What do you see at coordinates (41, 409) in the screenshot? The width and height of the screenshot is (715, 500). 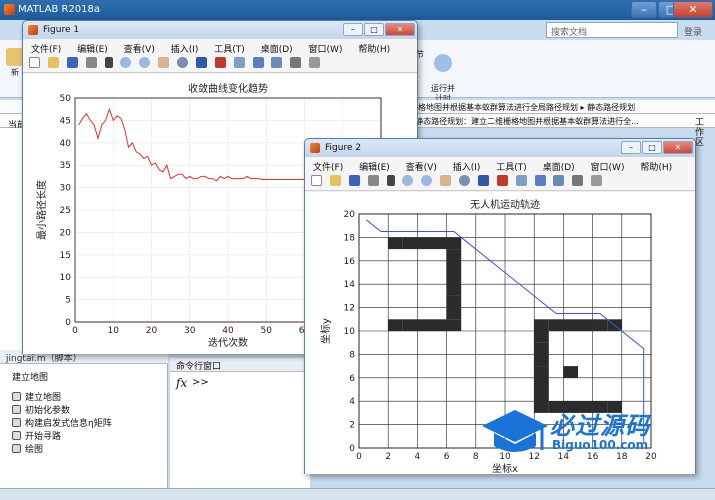 I see `step-item: 初始化参数` at bounding box center [41, 409].